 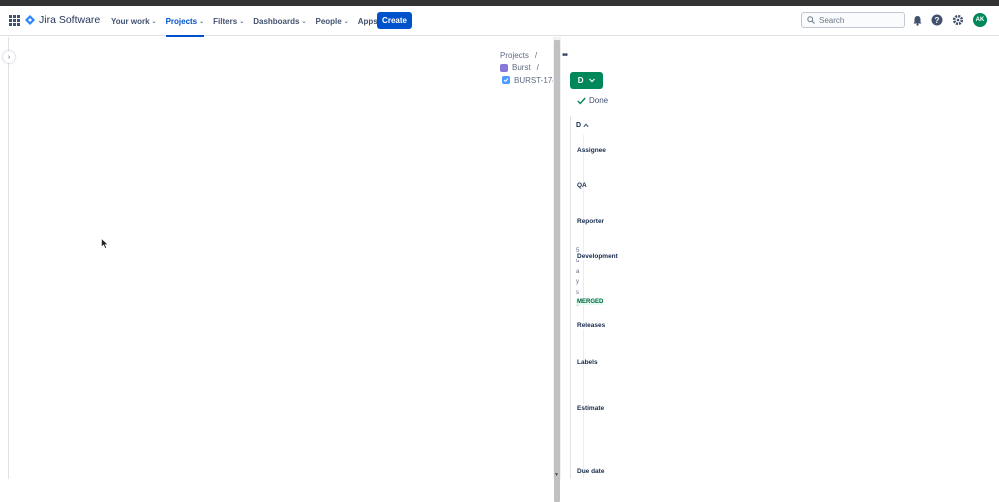 I want to click on create-button: Create, so click(x=394, y=20).